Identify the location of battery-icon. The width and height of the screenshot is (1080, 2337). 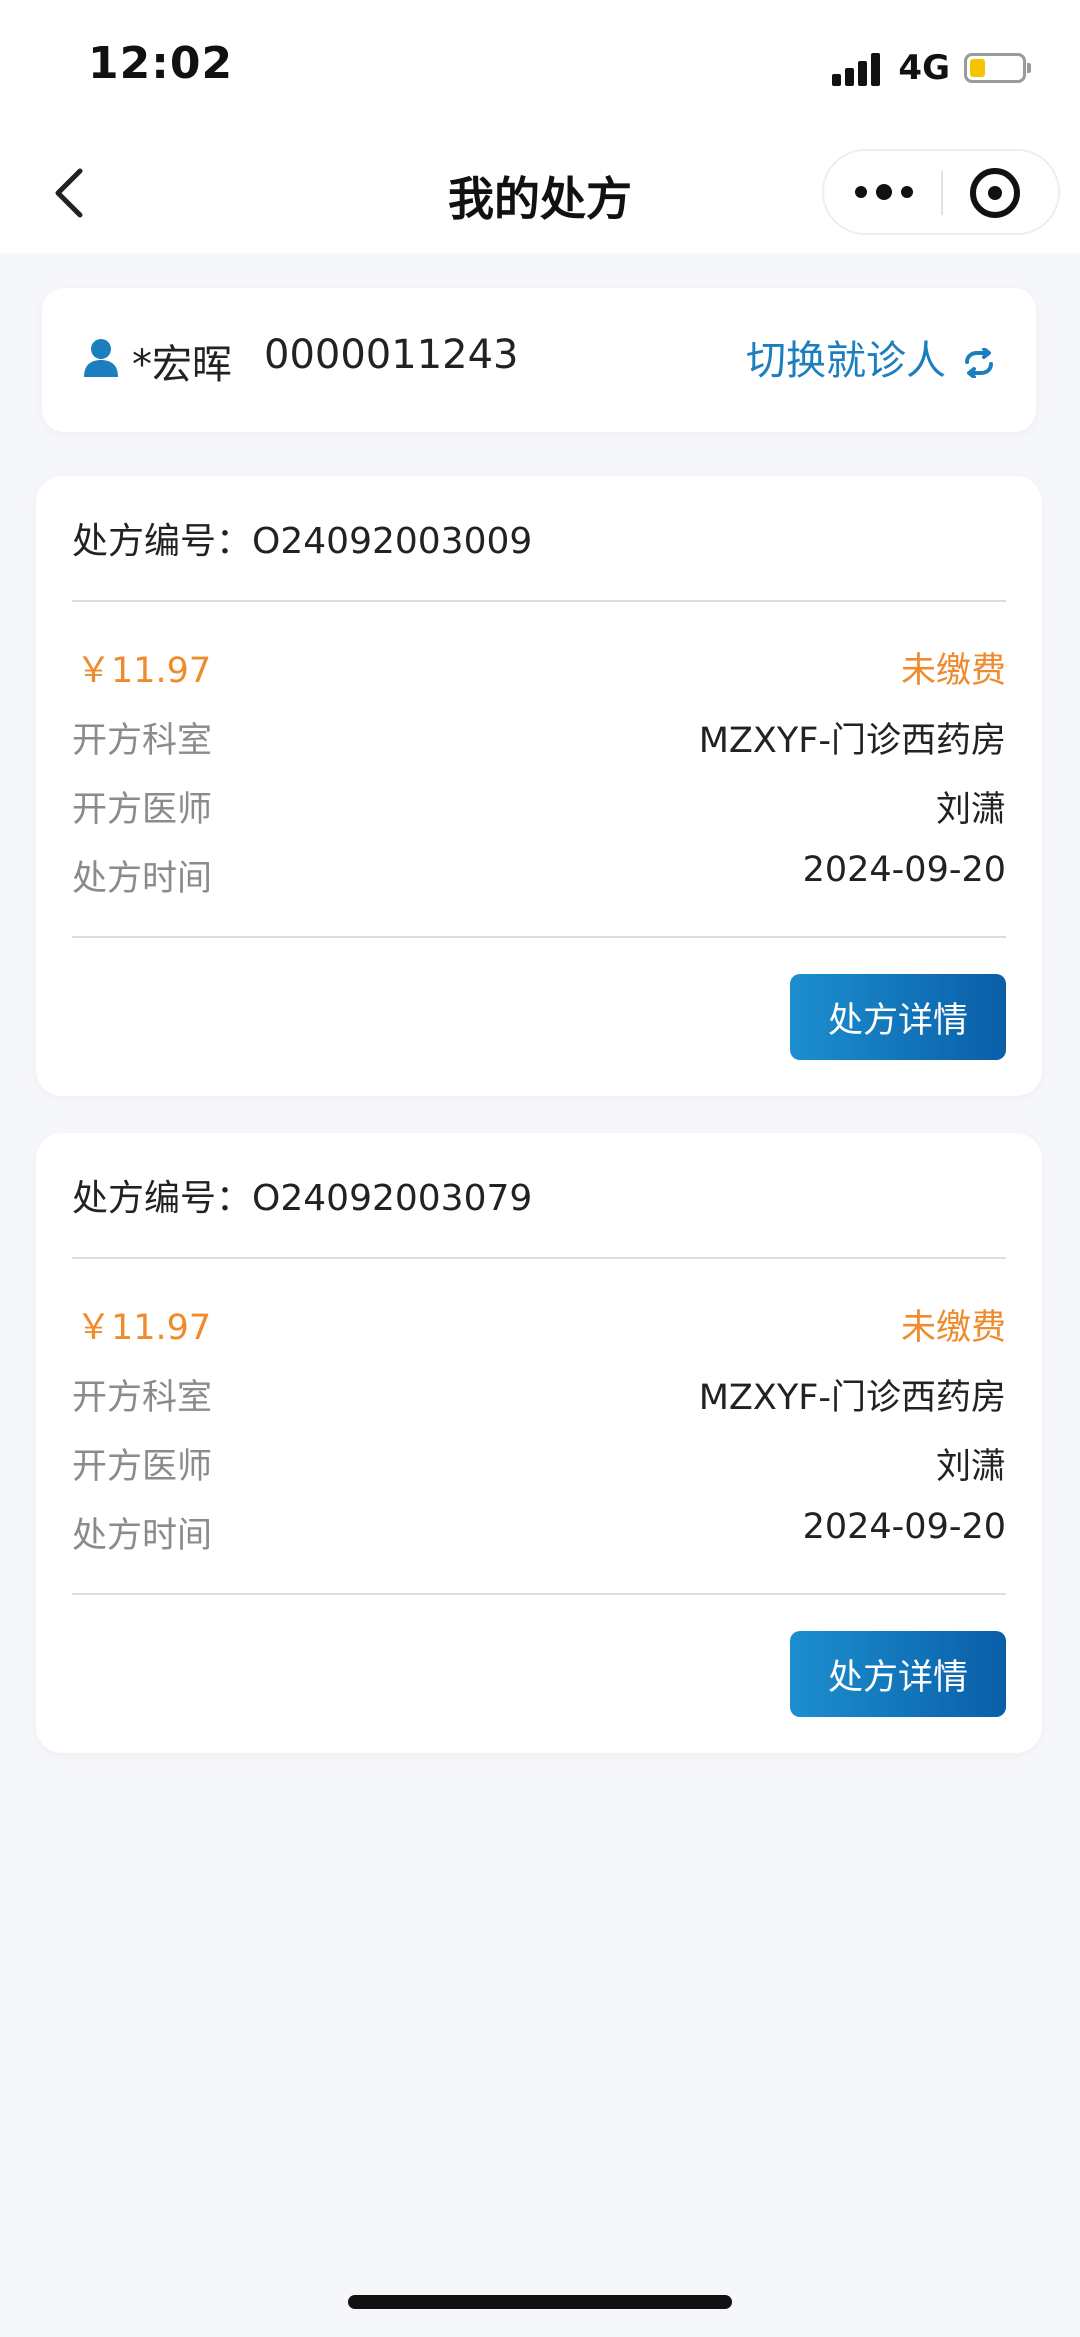
(997, 68).